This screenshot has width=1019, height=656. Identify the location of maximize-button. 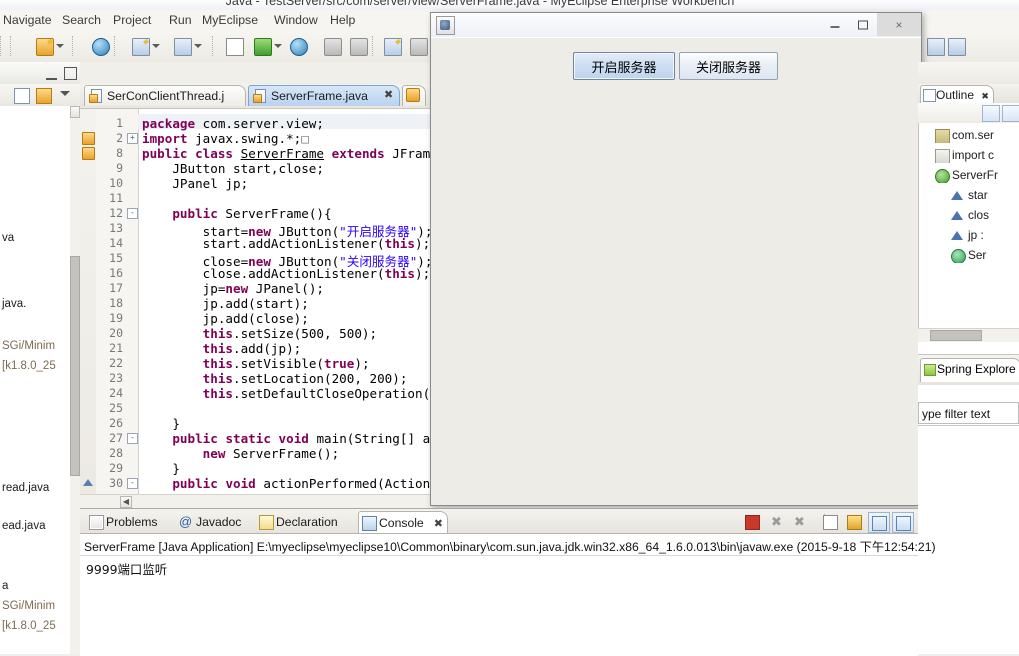
(863, 24).